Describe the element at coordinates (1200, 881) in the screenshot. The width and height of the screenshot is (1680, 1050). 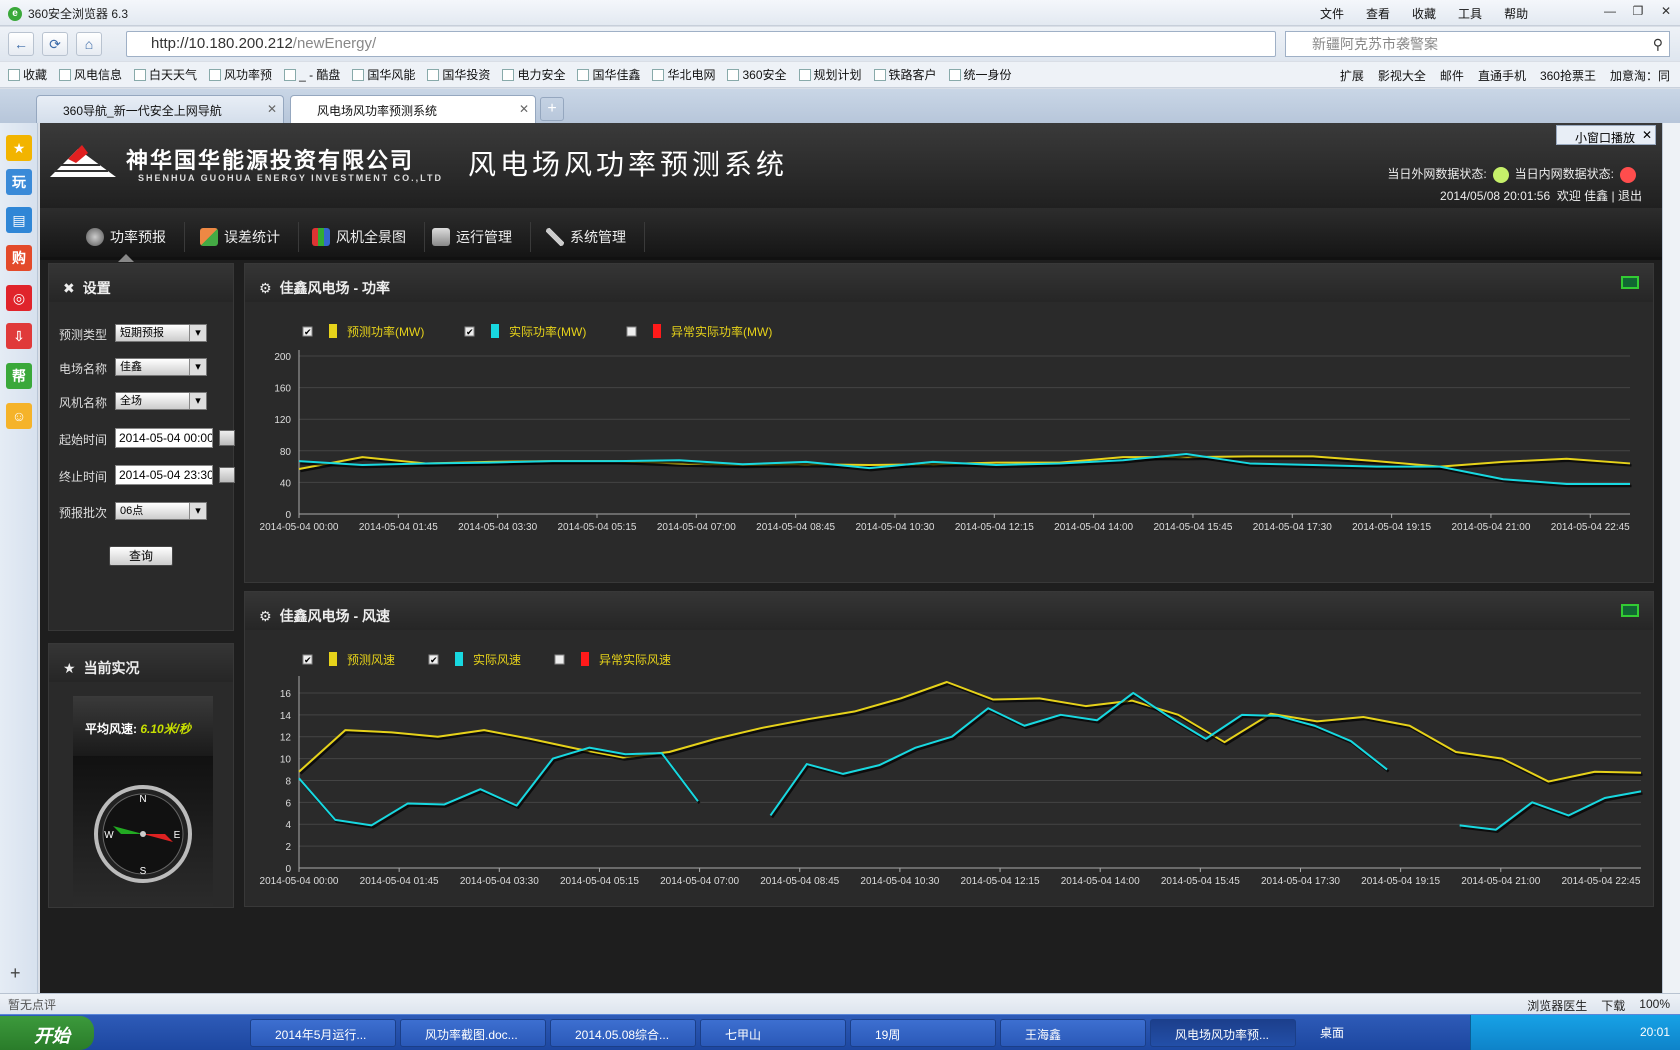
I see `x-tick-label: 2014-05-04 15:45` at that location.